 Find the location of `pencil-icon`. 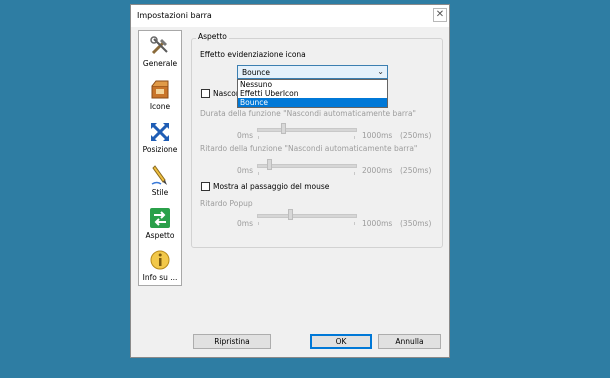

pencil-icon is located at coordinates (159, 175).